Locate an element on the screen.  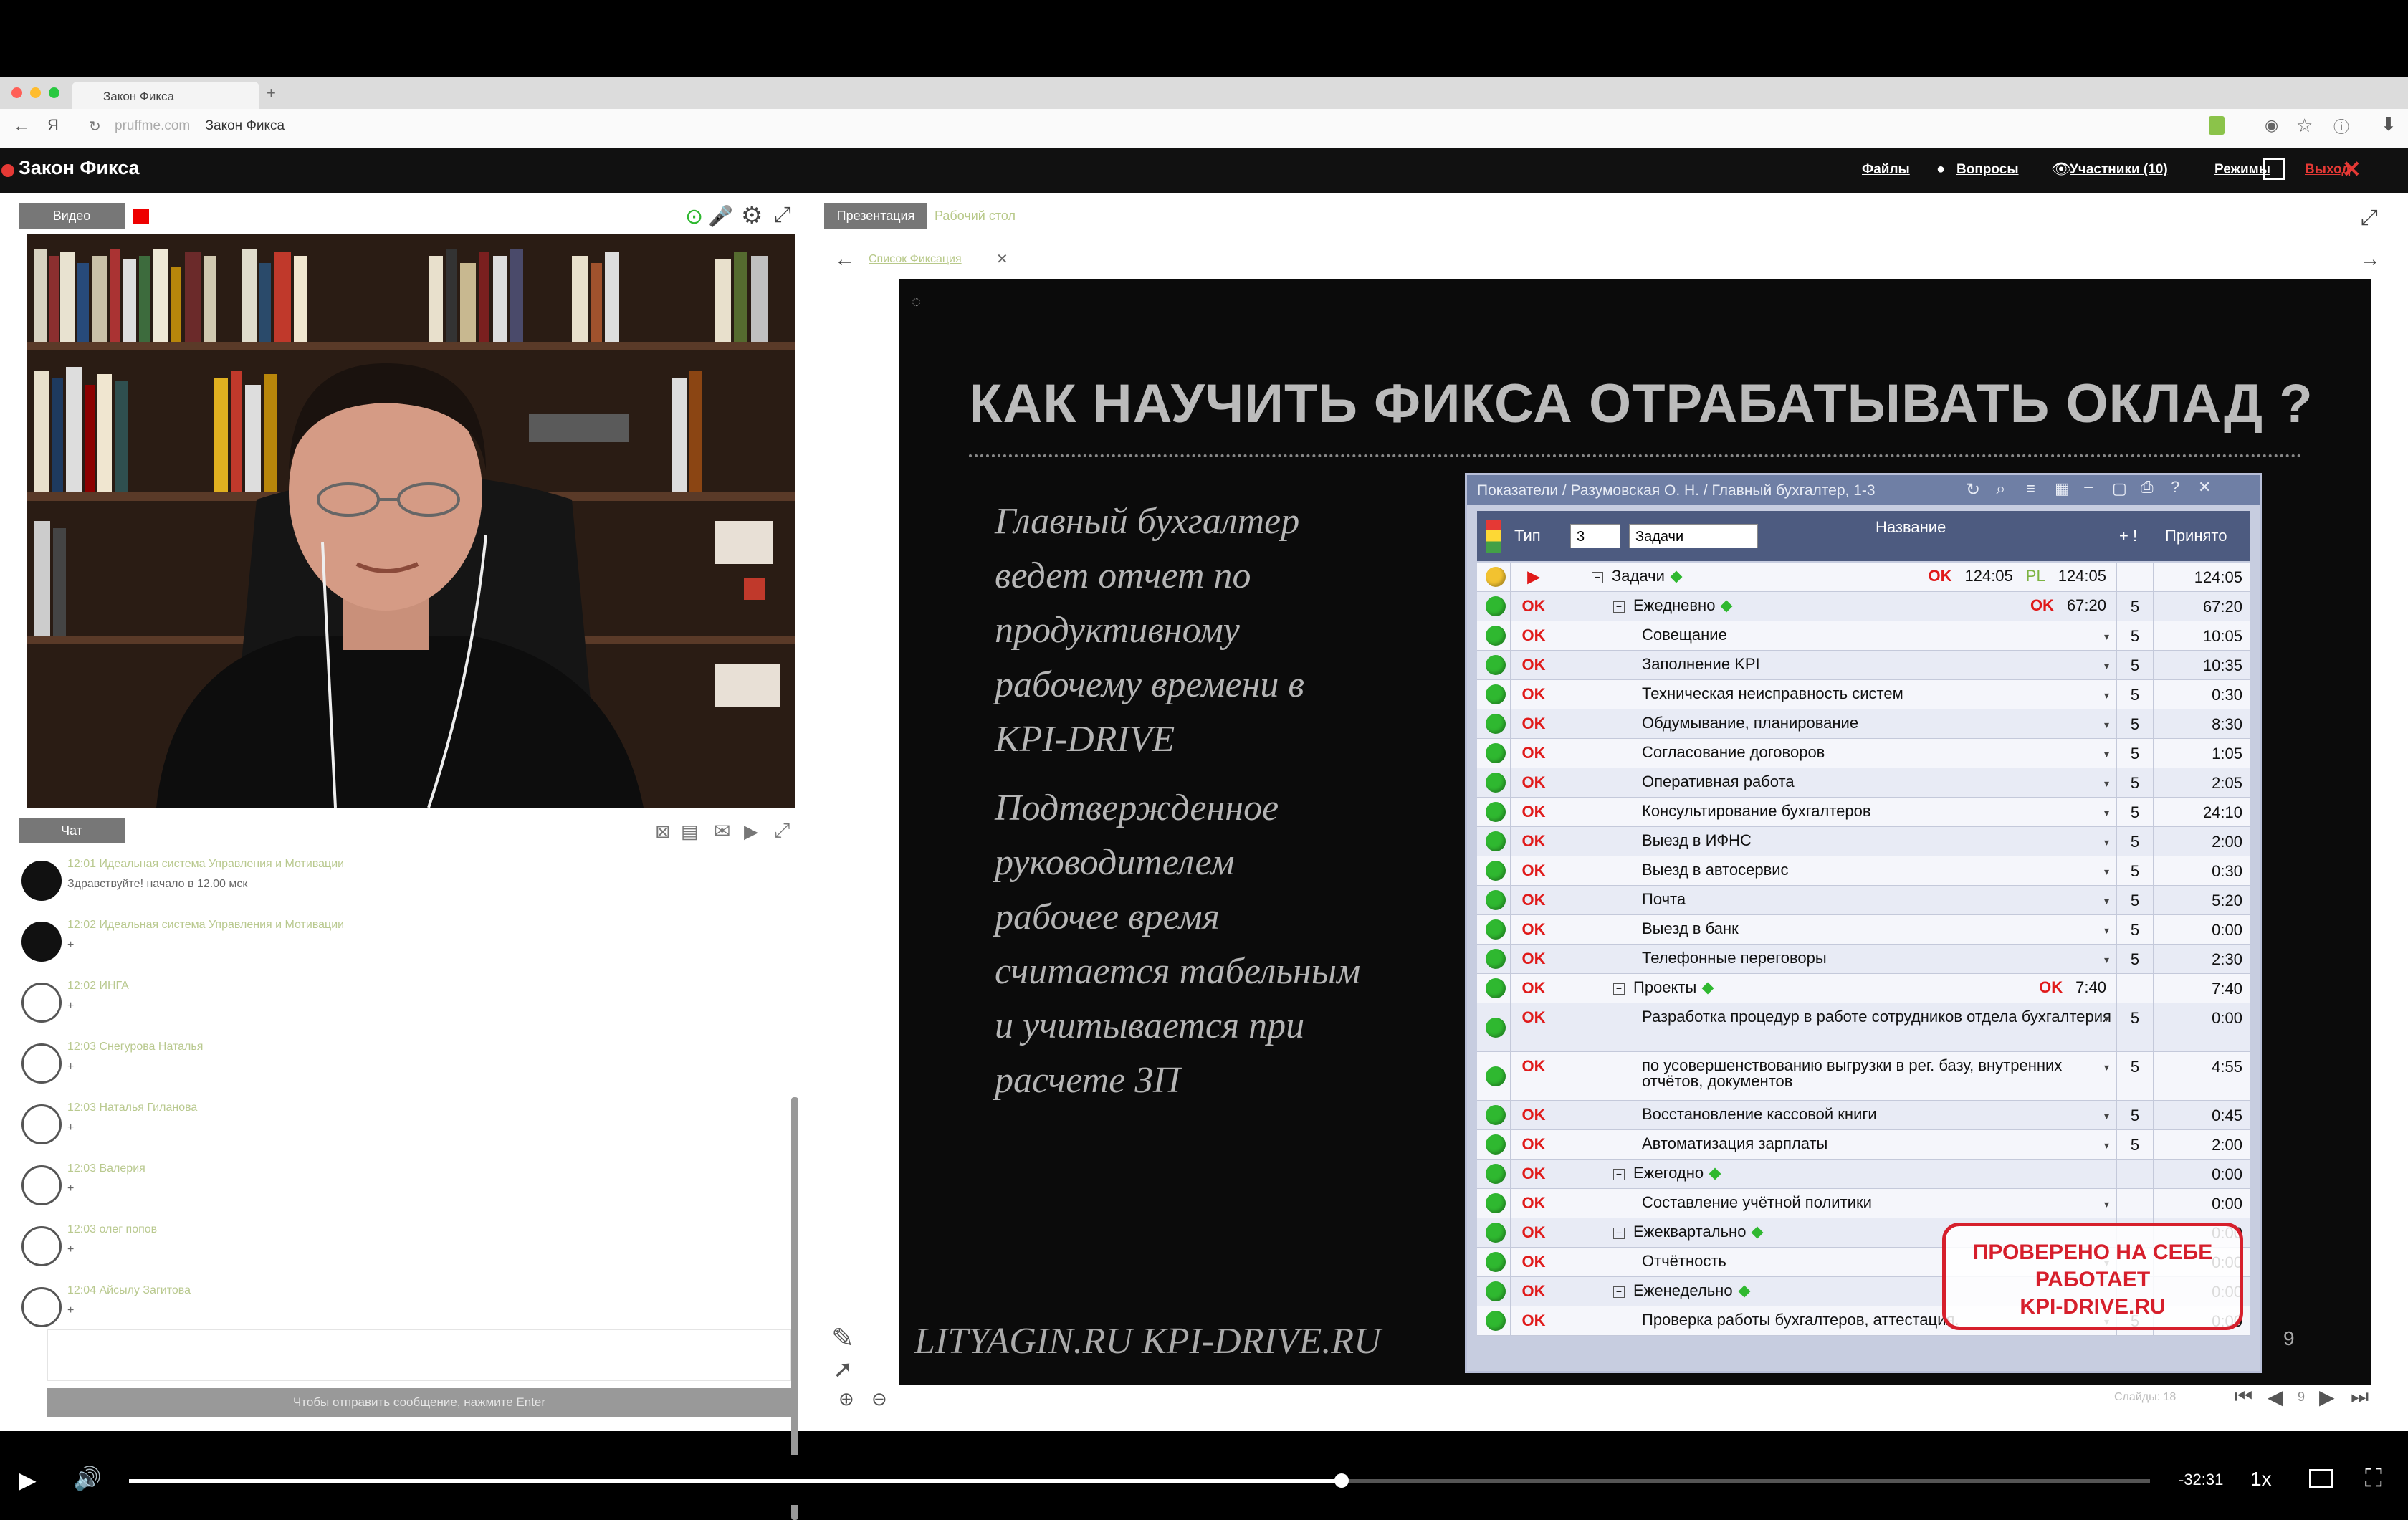
mail-icon: ✉ is located at coordinates (722, 831).